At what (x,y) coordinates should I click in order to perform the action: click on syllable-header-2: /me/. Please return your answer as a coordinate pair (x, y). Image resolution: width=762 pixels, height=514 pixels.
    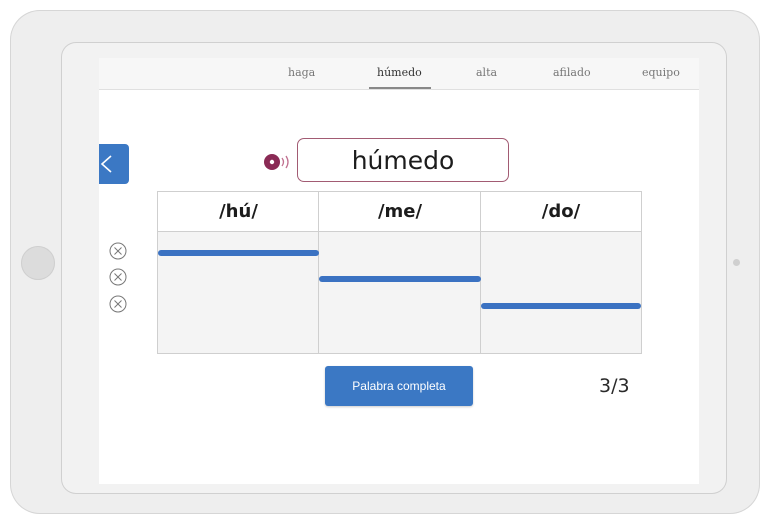
    Looking at the image, I should click on (400, 212).